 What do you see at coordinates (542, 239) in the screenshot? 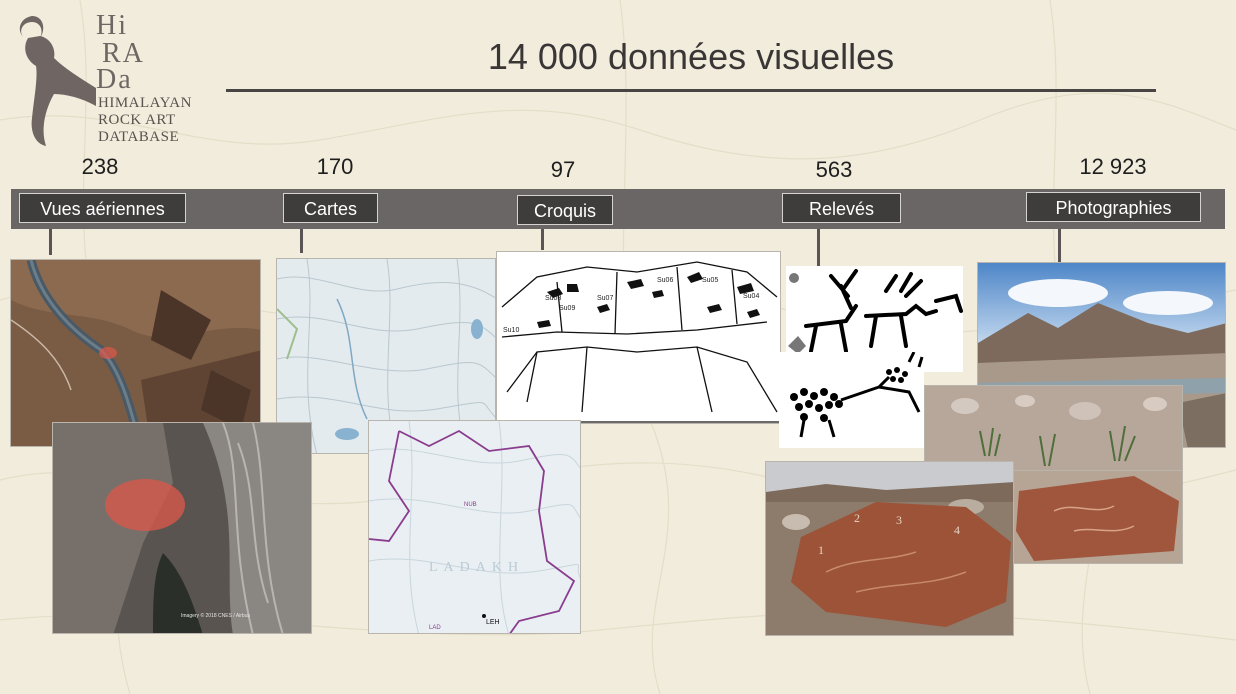
I see `tick-sketches` at bounding box center [542, 239].